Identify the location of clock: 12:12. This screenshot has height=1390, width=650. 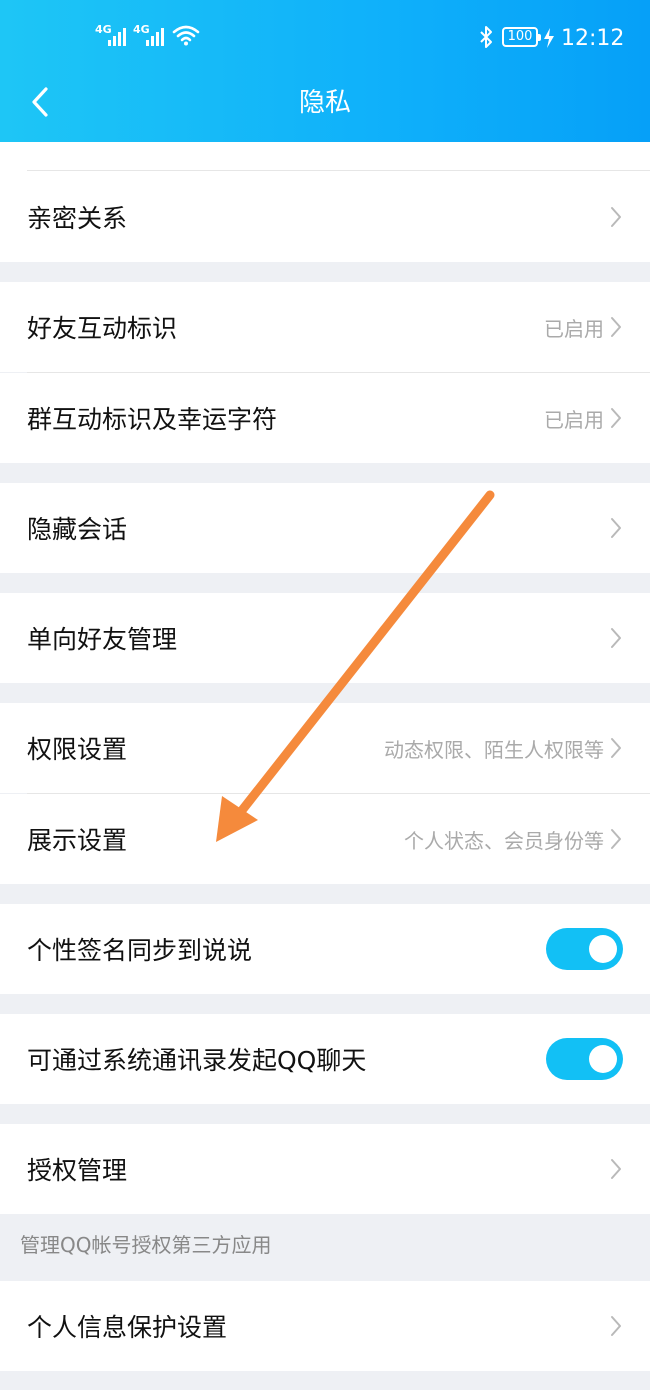
(593, 38).